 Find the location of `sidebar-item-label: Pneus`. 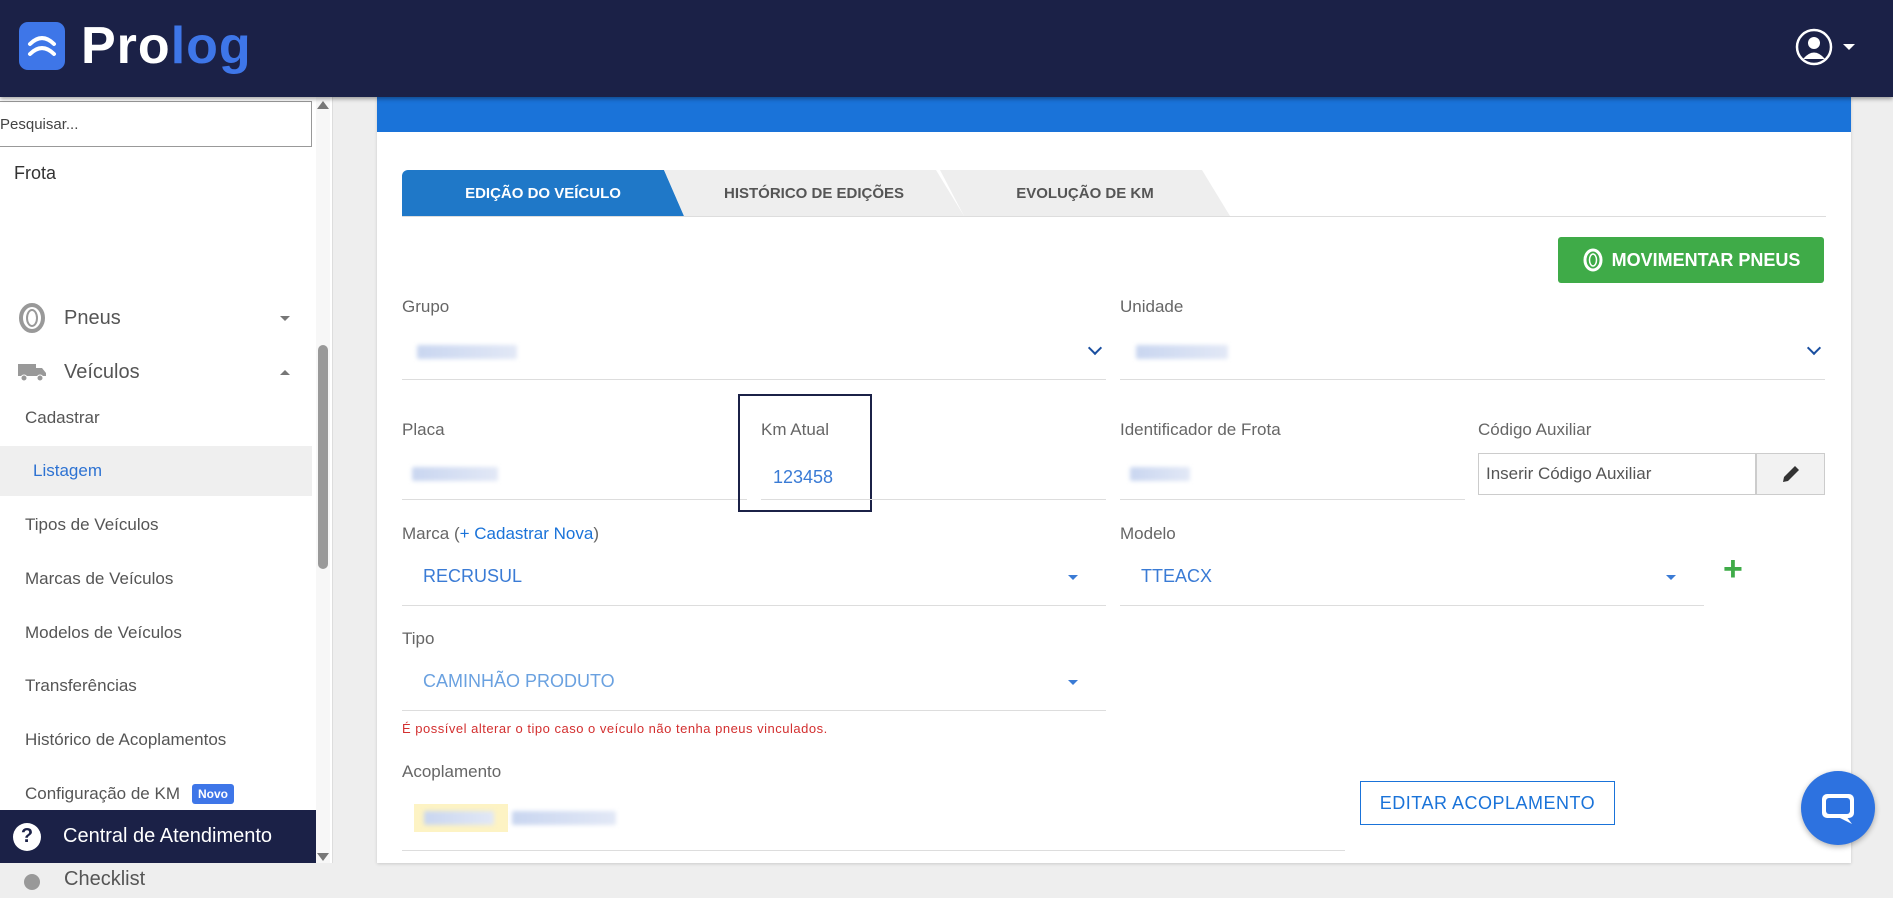

sidebar-item-label: Pneus is located at coordinates (92, 317).